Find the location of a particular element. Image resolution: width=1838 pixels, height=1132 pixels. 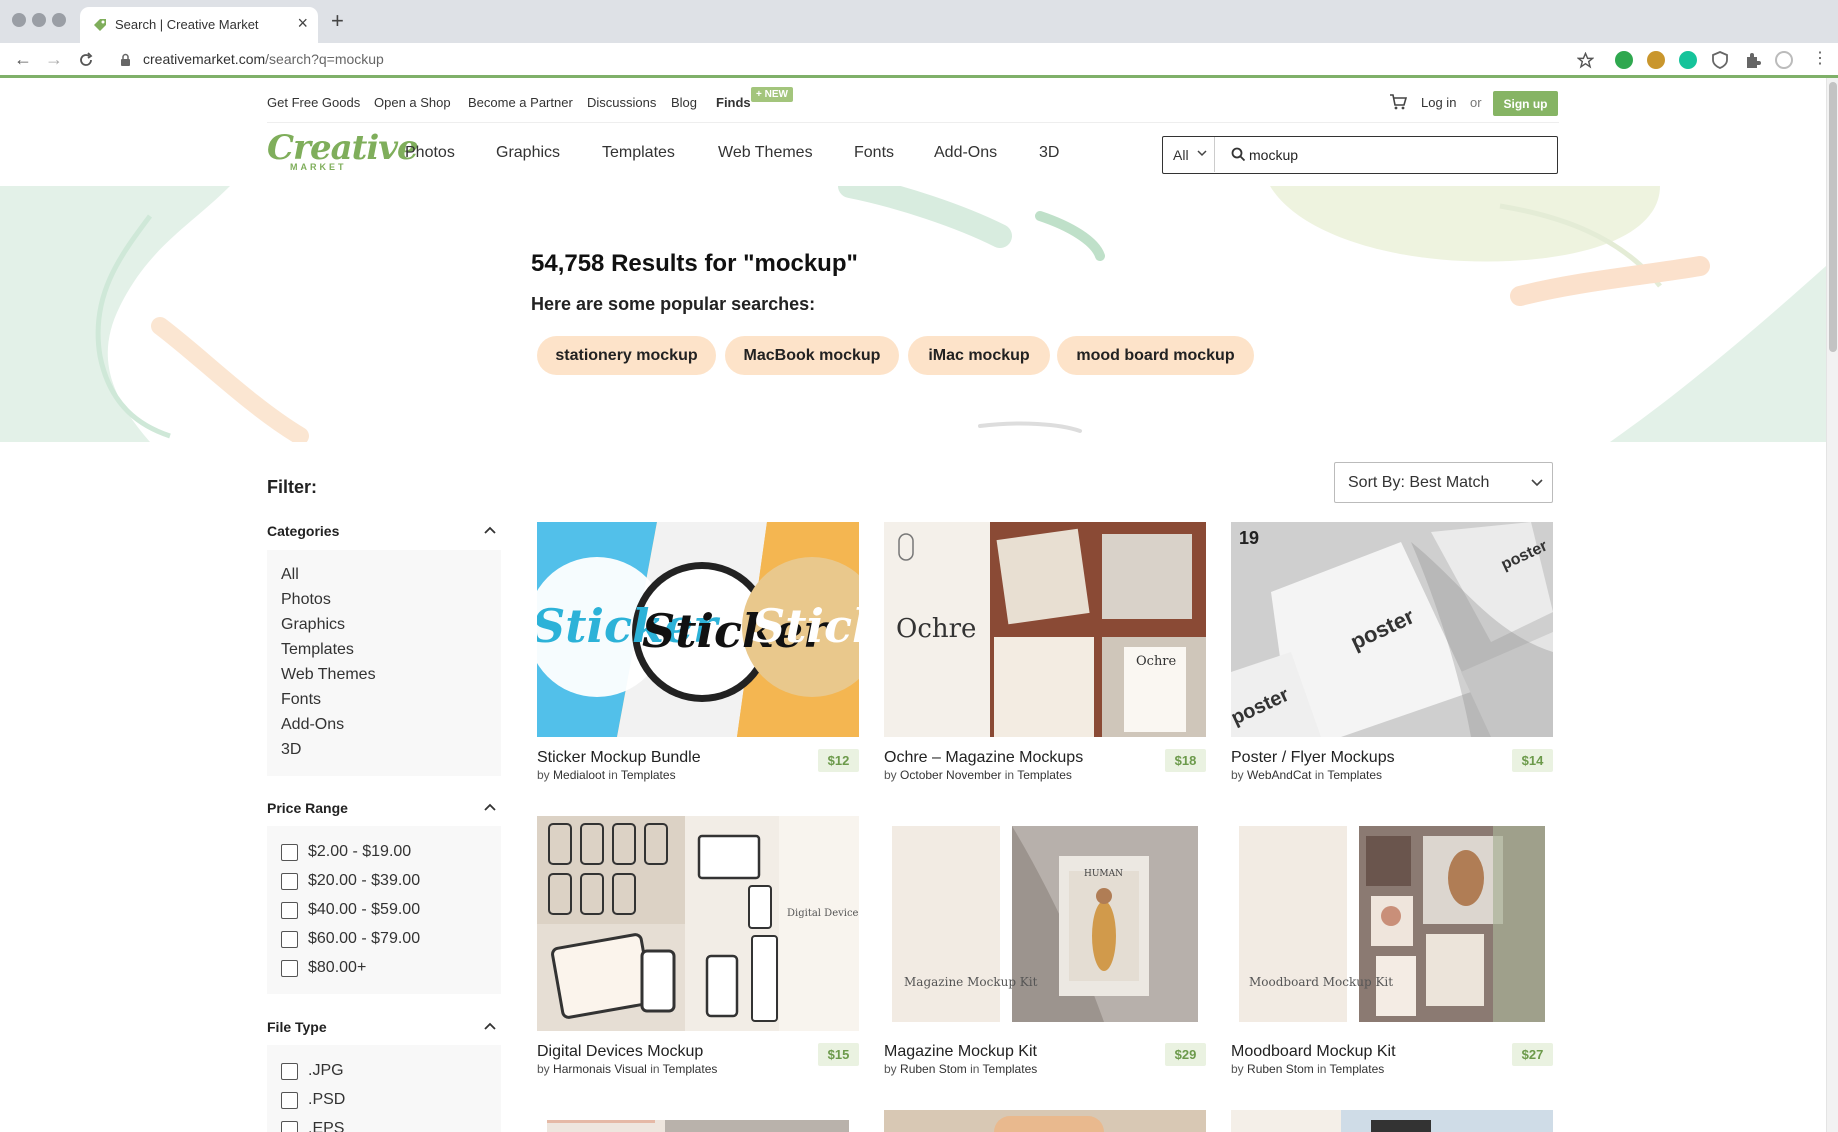

link-open-a-shop: Open a Shop is located at coordinates (412, 102).